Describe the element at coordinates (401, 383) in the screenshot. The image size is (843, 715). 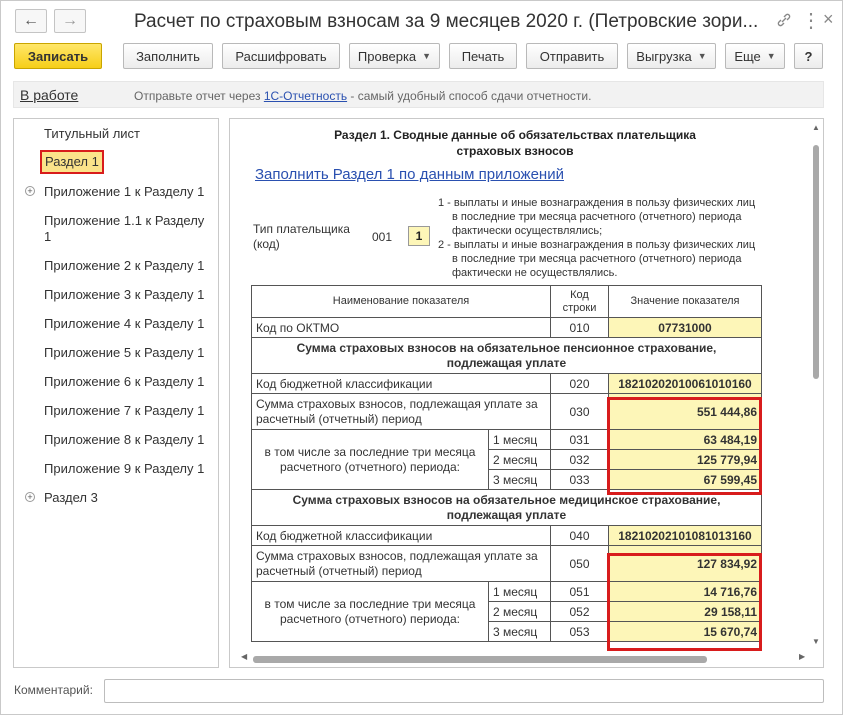
I see `row-label-kbk: Код бюджетной классификации` at that location.